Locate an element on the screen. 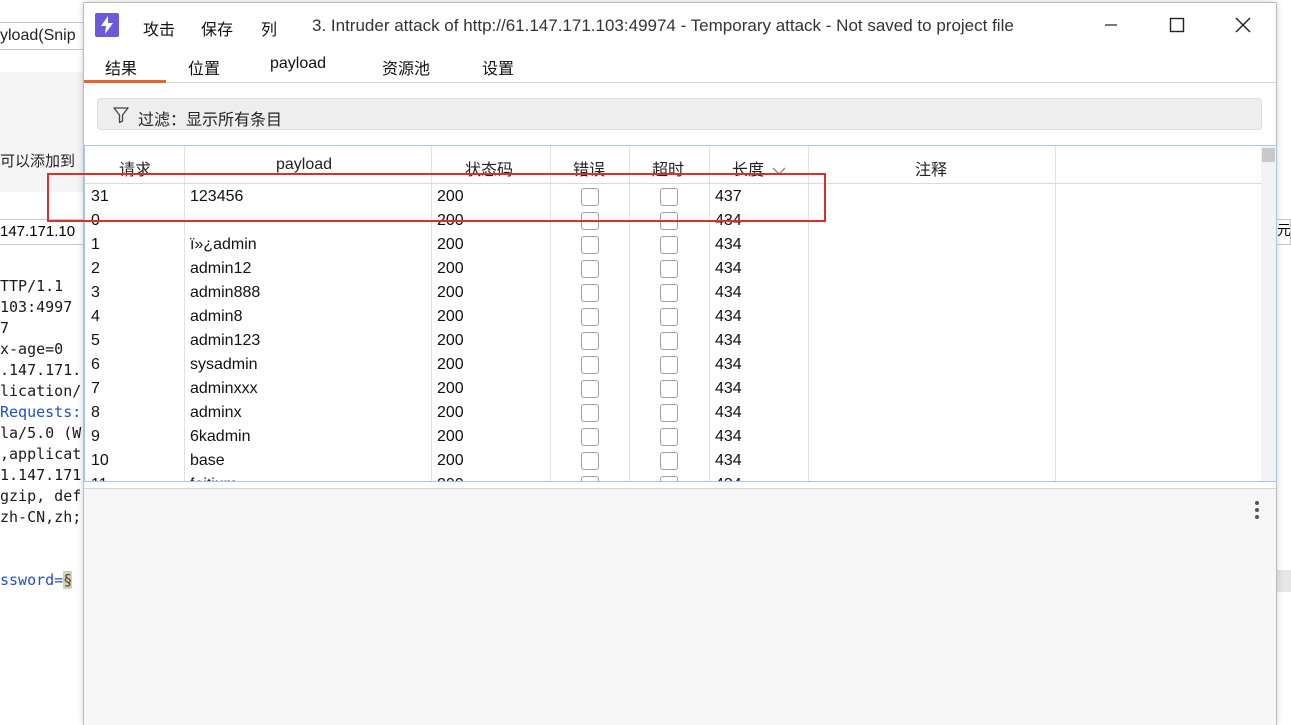 The width and height of the screenshot is (1291, 725). cell-payload: admin12 is located at coordinates (221, 268).